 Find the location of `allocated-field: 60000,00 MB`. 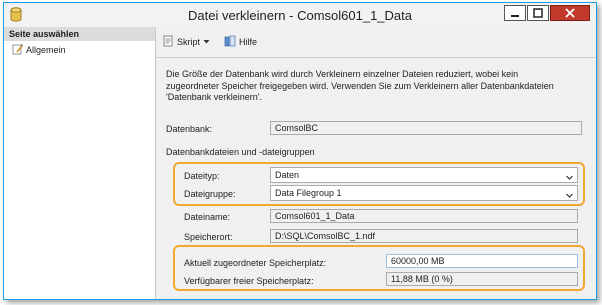

allocated-field: 60000,00 MB is located at coordinates (482, 261).